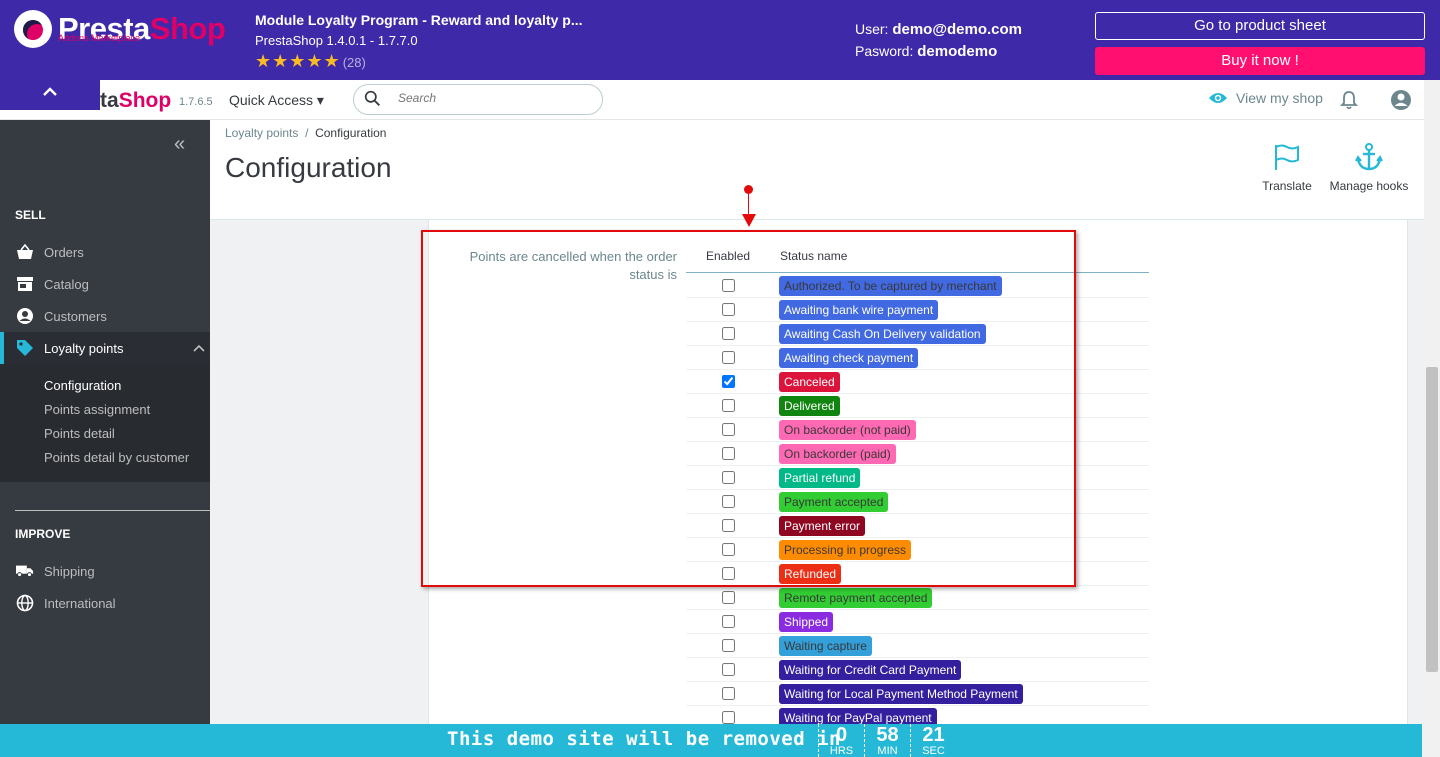  I want to click on countdown-minutes: 58 MIN, so click(887, 740).